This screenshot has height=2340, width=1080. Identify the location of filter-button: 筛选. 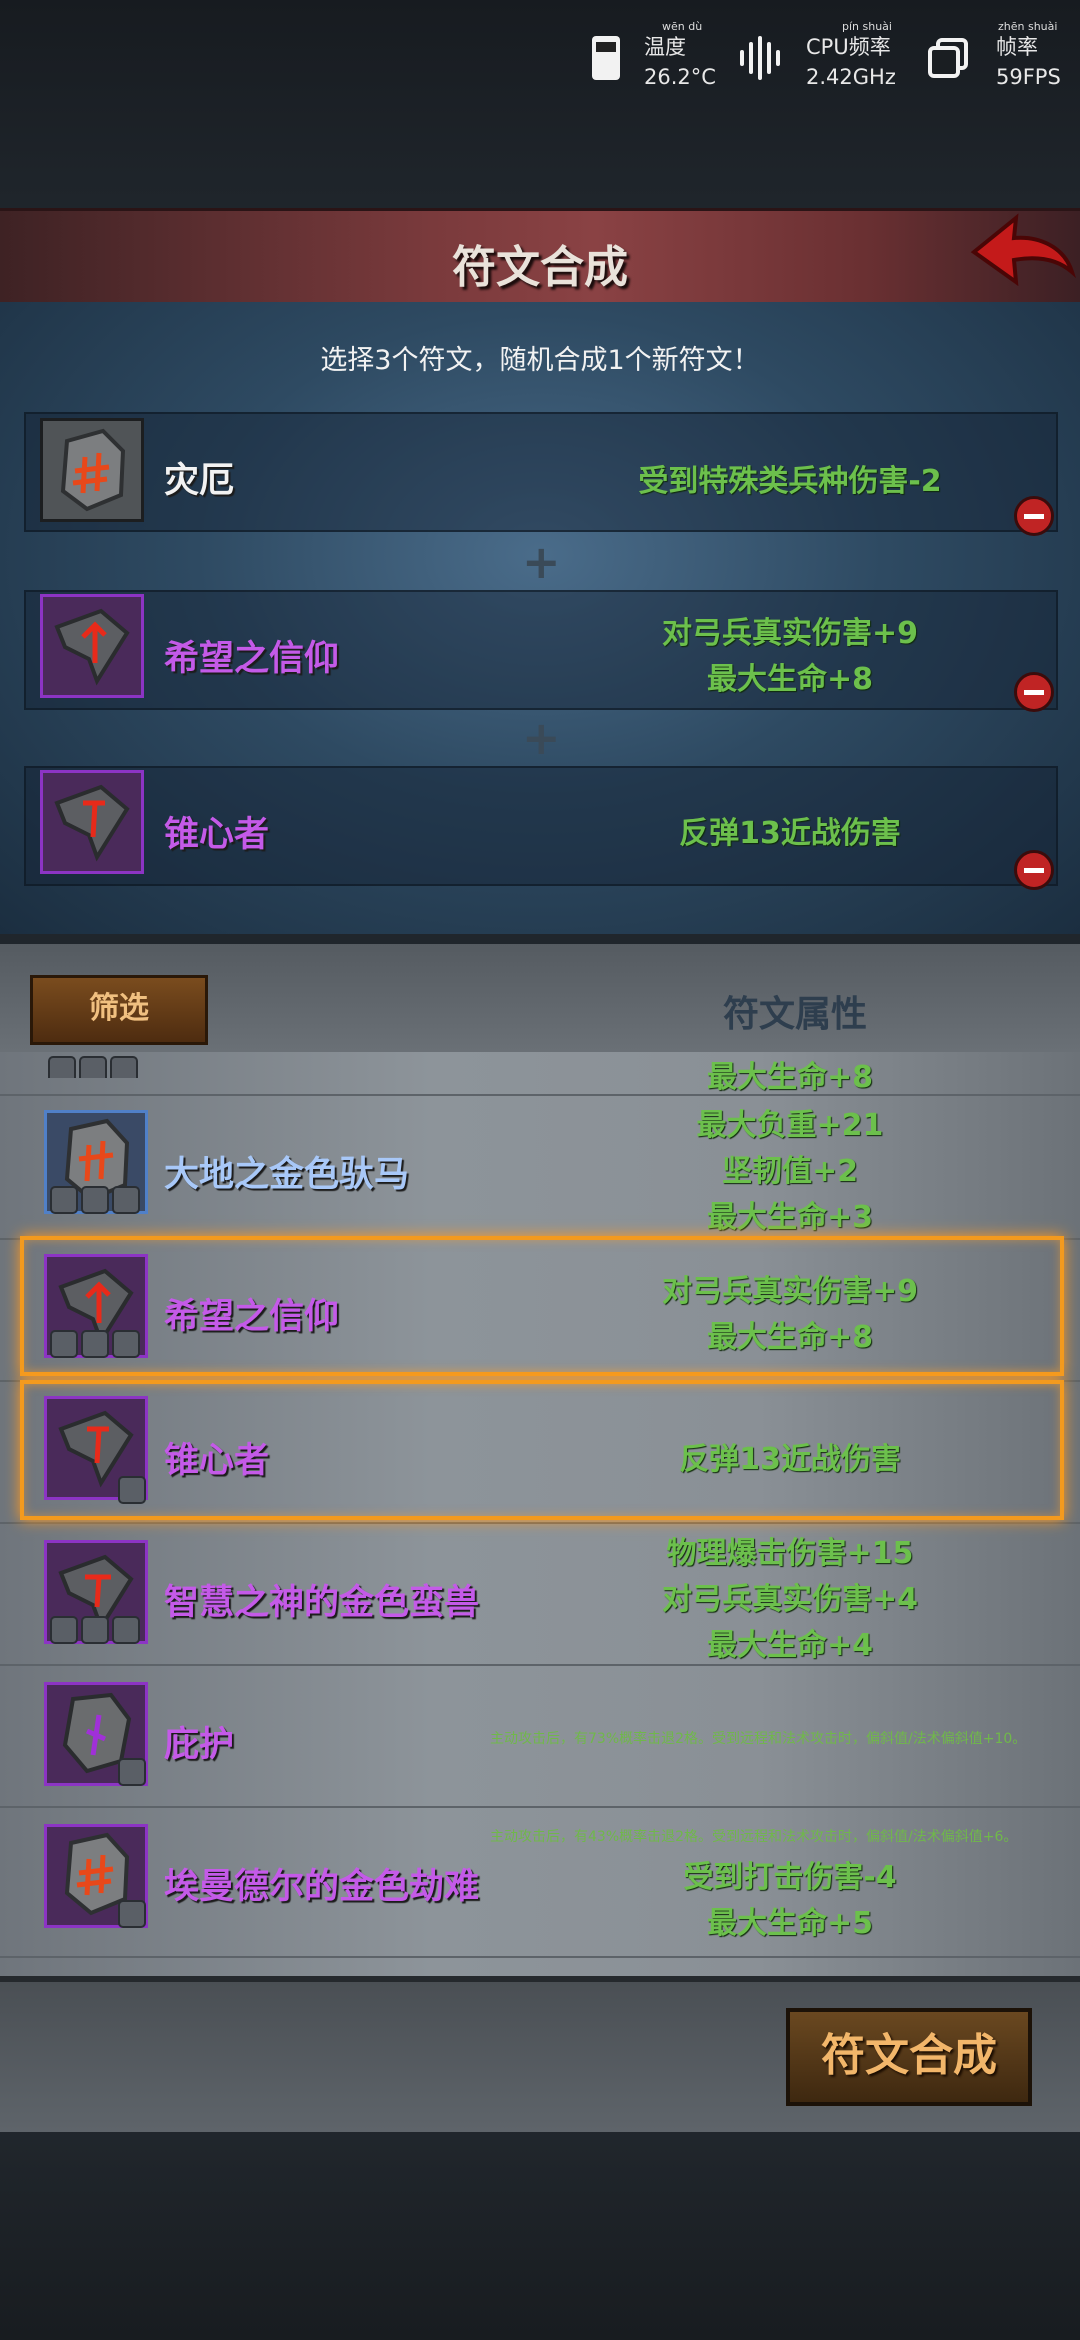
(119, 1010).